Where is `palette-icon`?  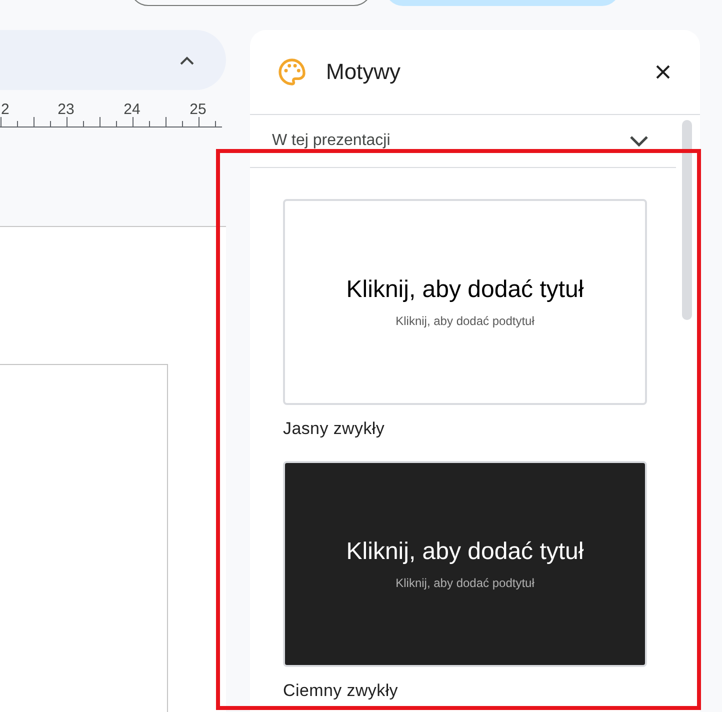
palette-icon is located at coordinates (292, 72).